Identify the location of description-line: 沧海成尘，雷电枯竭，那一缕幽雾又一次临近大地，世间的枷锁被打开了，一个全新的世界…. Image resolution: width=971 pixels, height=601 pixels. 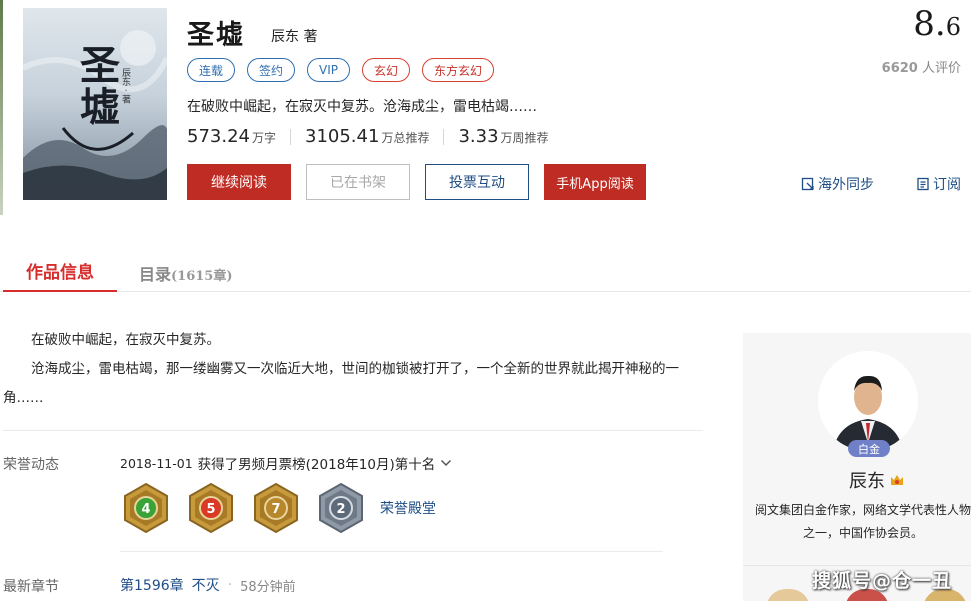
(341, 383).